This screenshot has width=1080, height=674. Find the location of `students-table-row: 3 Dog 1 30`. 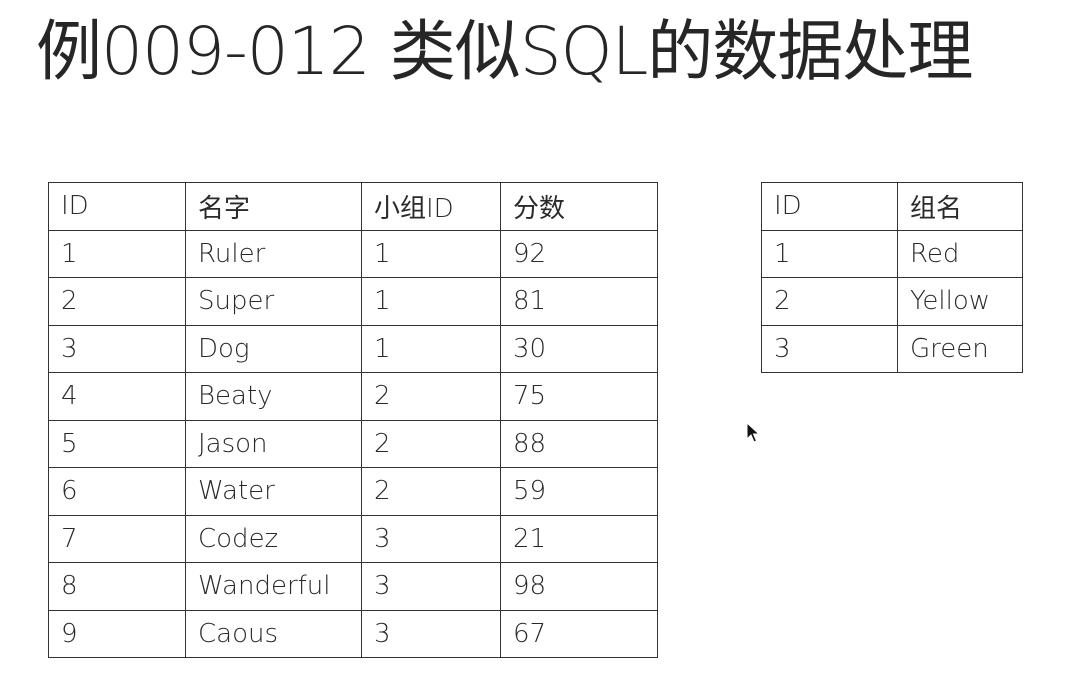

students-table-row: 3 Dog 1 30 is located at coordinates (353, 348).